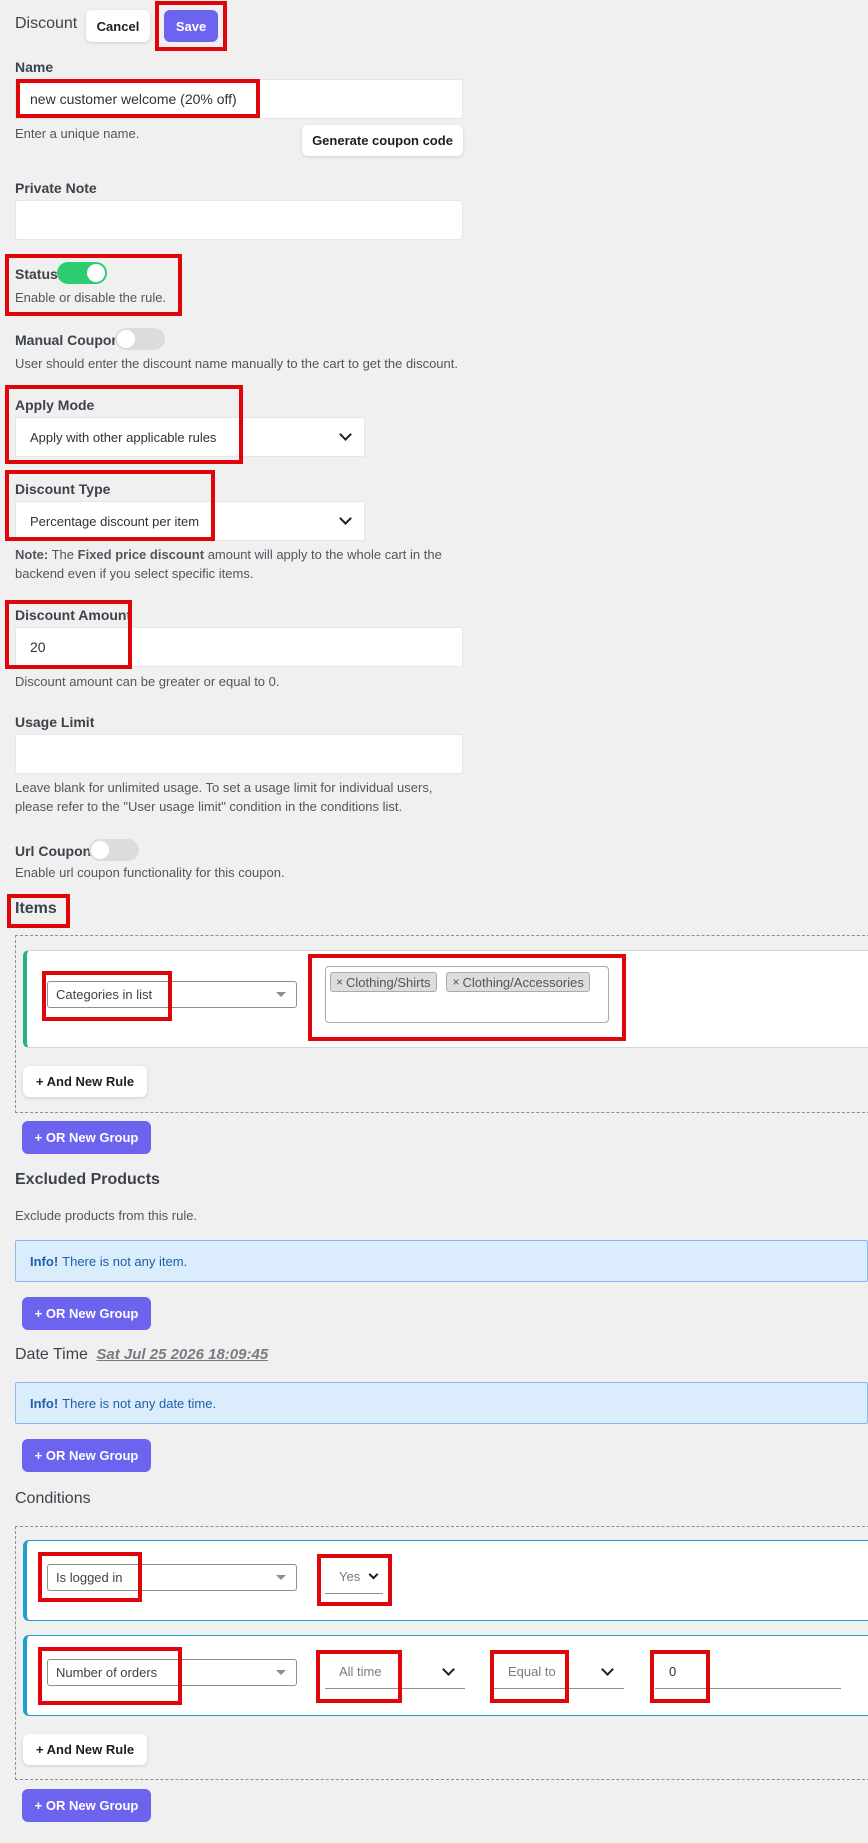 This screenshot has width=868, height=1843. What do you see at coordinates (382, 140) in the screenshot?
I see `generate-coupon-button: Generate coupon code` at bounding box center [382, 140].